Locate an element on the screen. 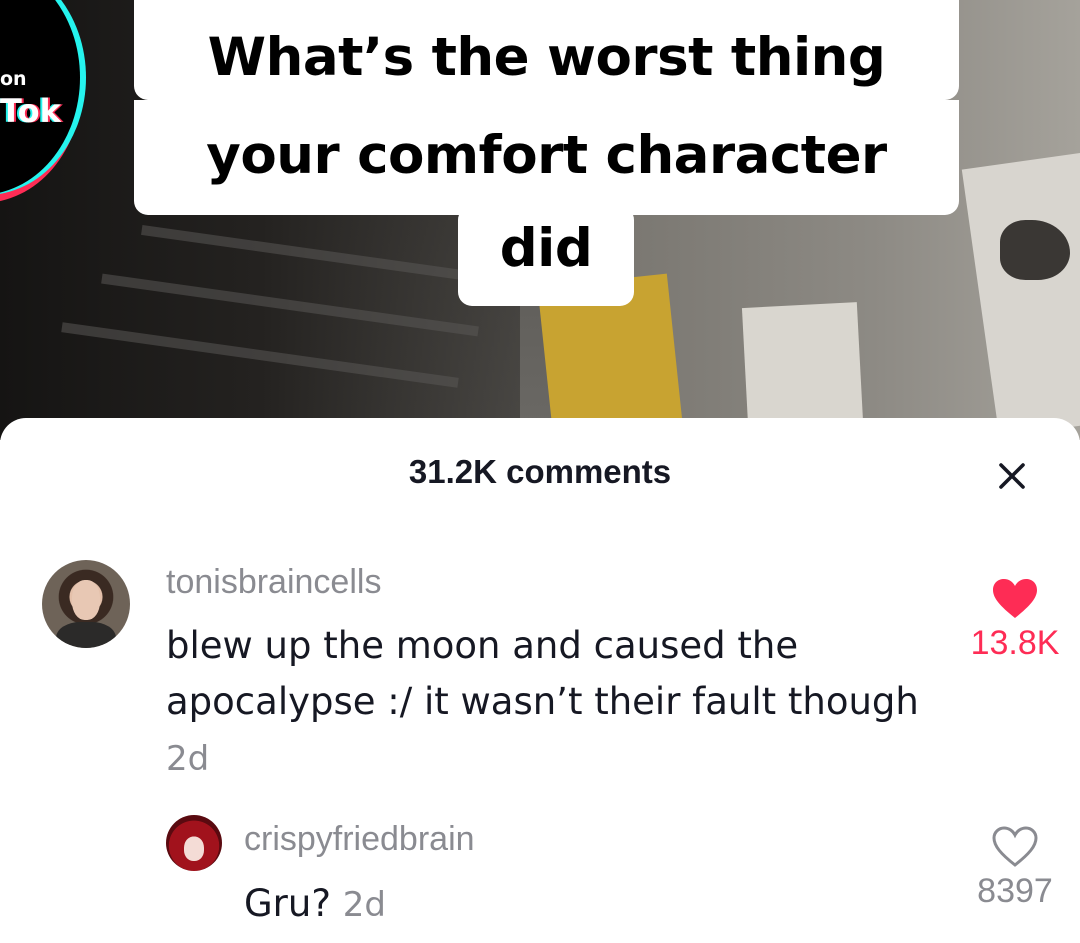 The image size is (1080, 943). comment-username: crispyfriedbrain is located at coordinates (359, 839).